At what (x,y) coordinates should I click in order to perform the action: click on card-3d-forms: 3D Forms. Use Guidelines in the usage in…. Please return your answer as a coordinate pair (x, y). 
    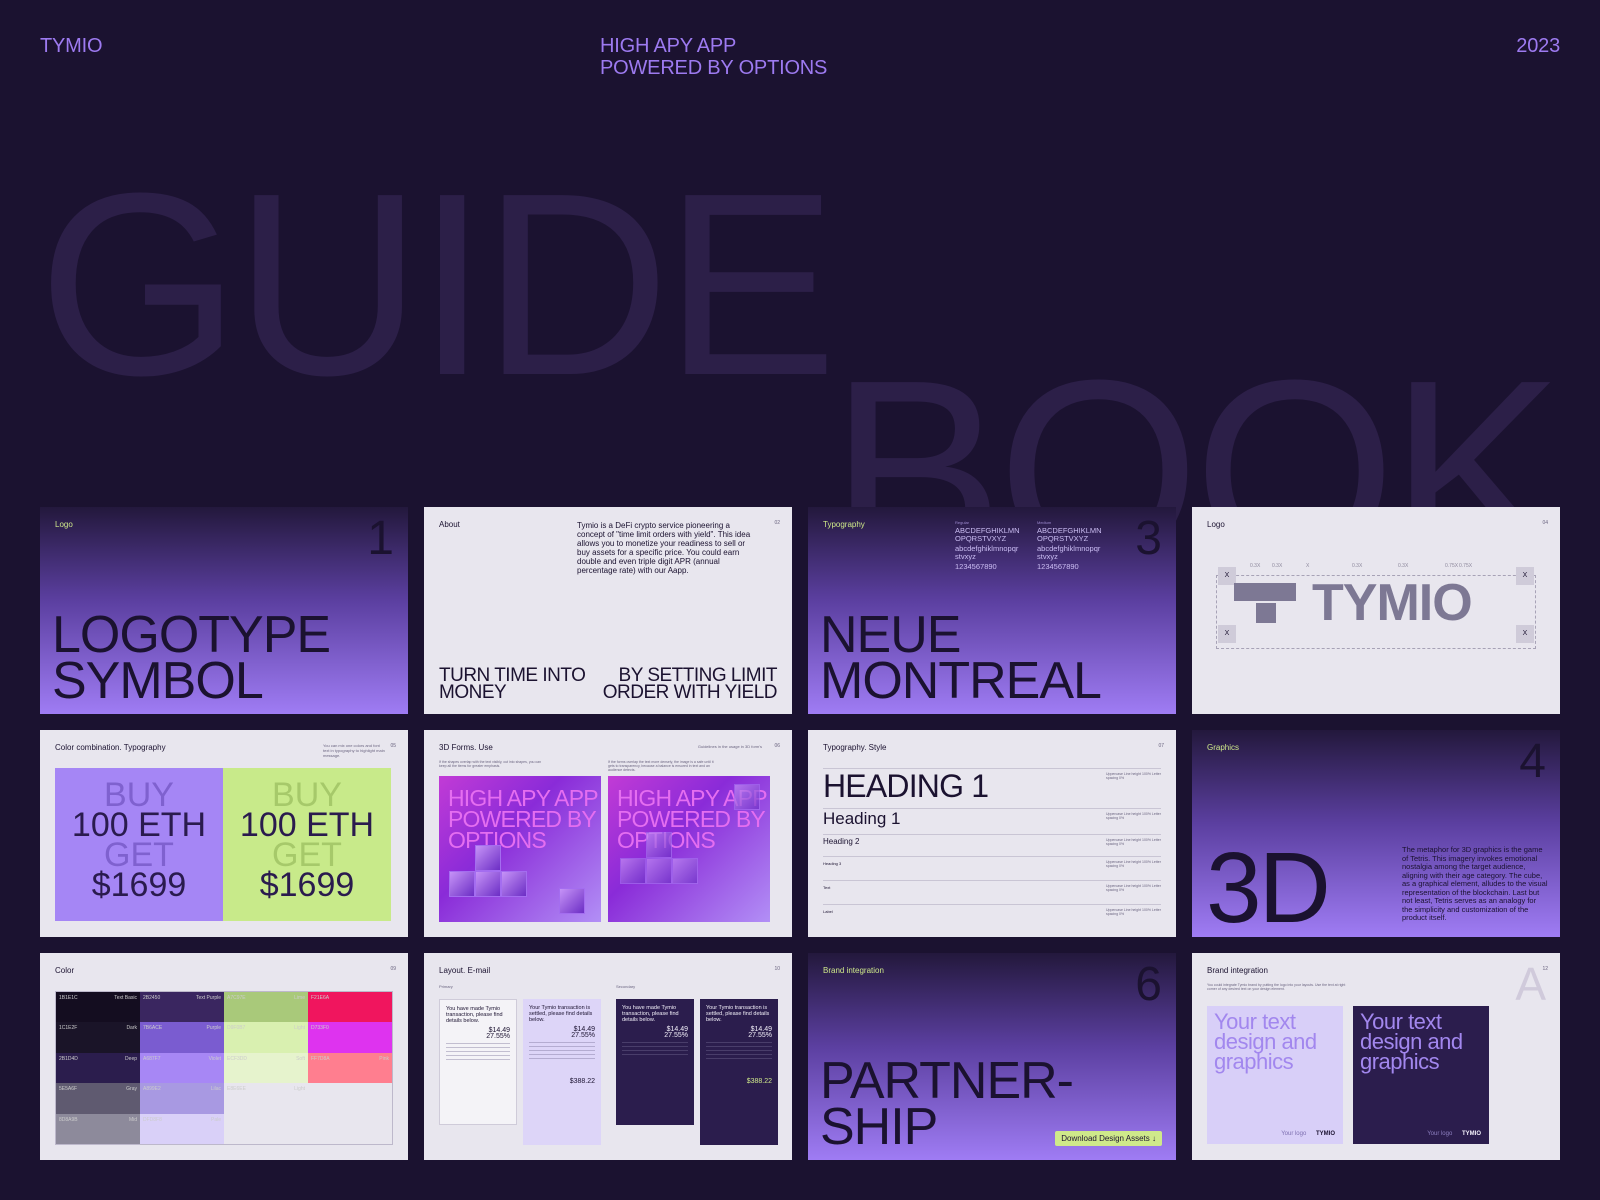
    Looking at the image, I should click on (608, 833).